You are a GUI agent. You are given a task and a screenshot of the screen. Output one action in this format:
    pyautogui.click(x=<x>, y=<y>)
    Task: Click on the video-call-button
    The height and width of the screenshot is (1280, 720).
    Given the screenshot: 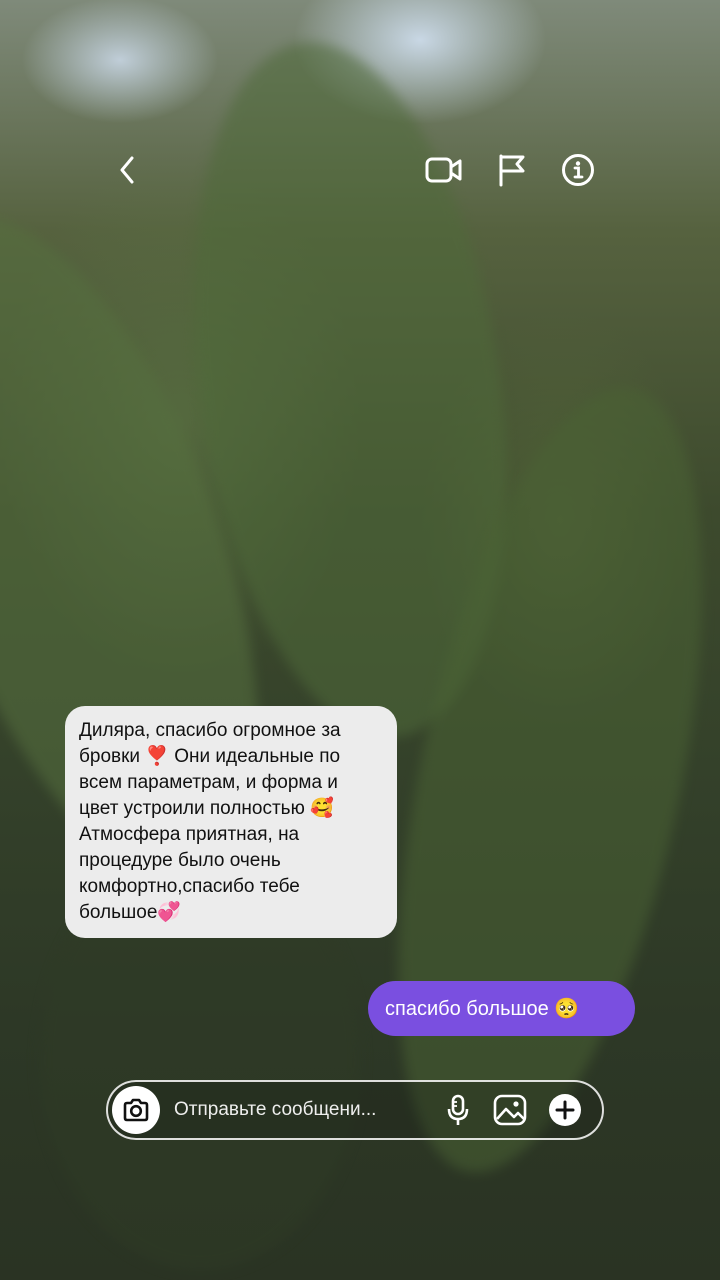 What is the action you would take?
    pyautogui.click(x=444, y=170)
    